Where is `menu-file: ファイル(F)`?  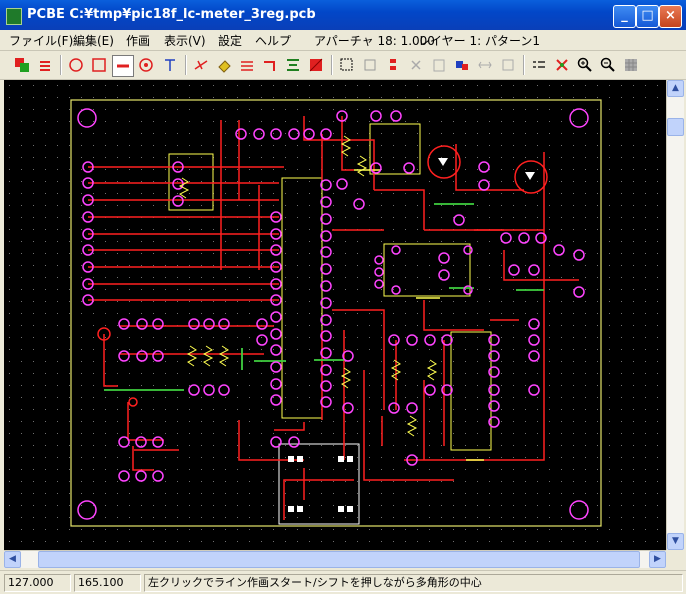
menu-file: ファイル(F) is located at coordinates (41, 40).